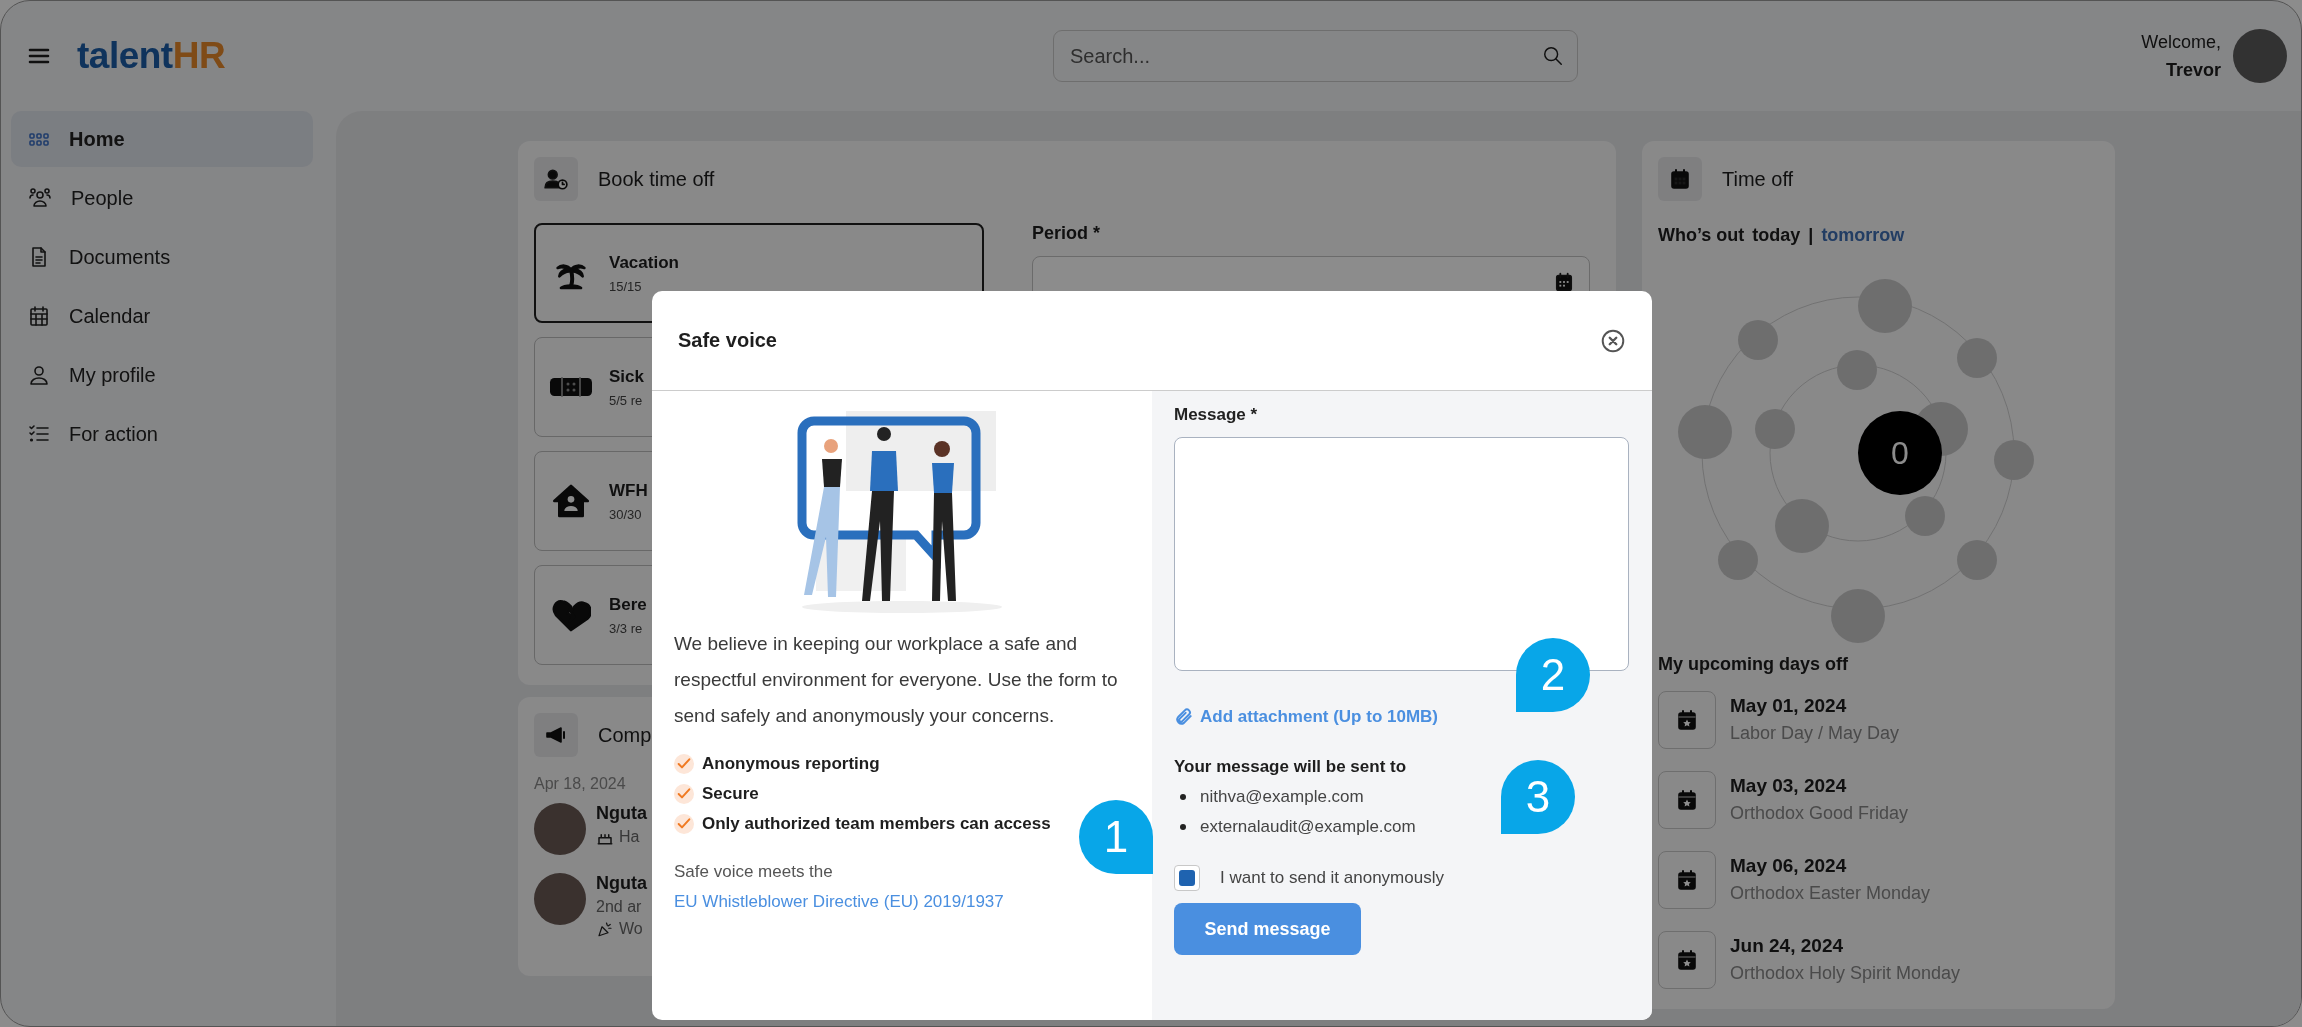 This screenshot has height=1027, width=2302. I want to click on leave-type-name: Sick, so click(626, 376).